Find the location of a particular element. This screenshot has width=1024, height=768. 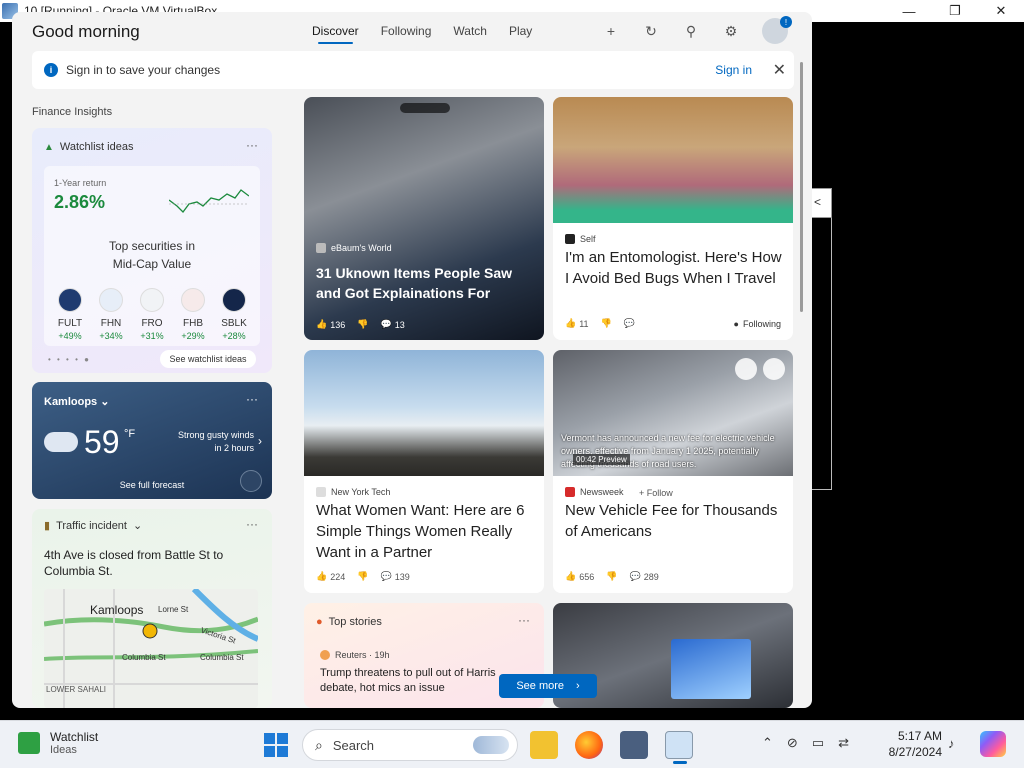

scrollbar-thumb is located at coordinates (801, 187).